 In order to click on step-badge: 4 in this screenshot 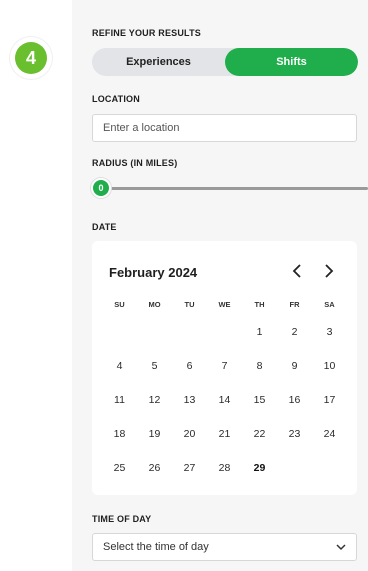, I will do `click(31, 58)`.